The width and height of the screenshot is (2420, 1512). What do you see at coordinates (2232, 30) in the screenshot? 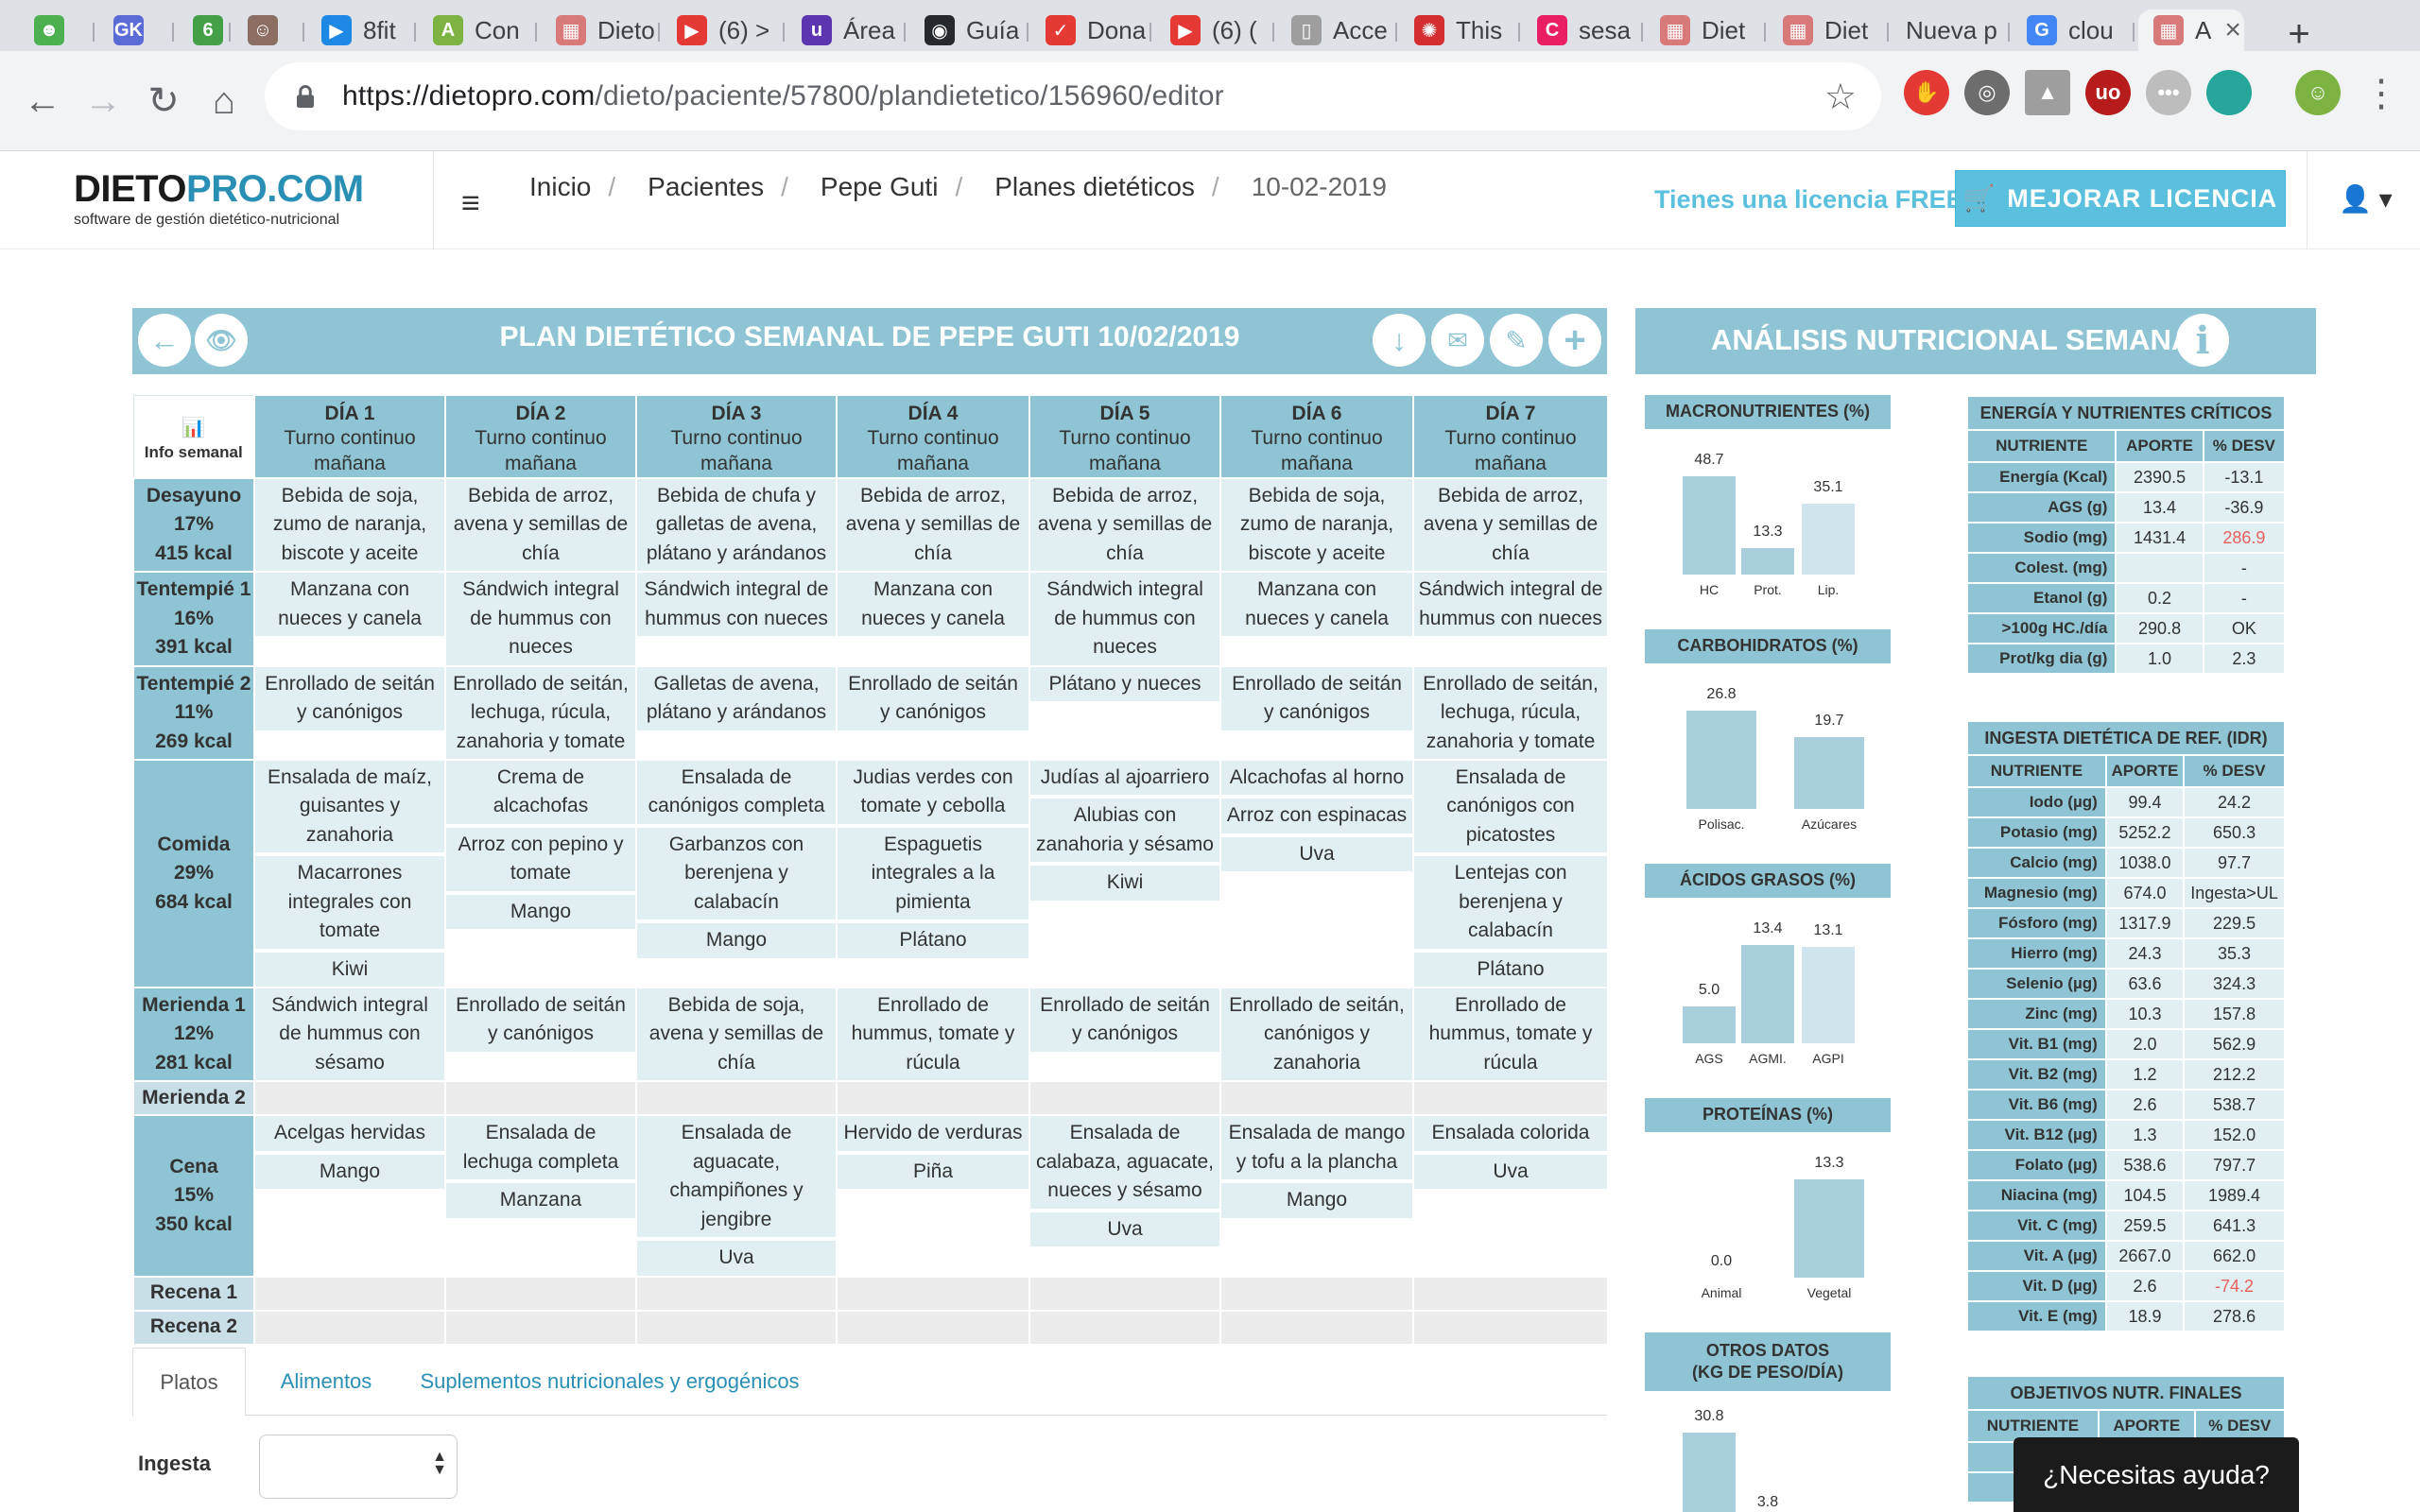
I see `close-tab-icon: ×` at bounding box center [2232, 30].